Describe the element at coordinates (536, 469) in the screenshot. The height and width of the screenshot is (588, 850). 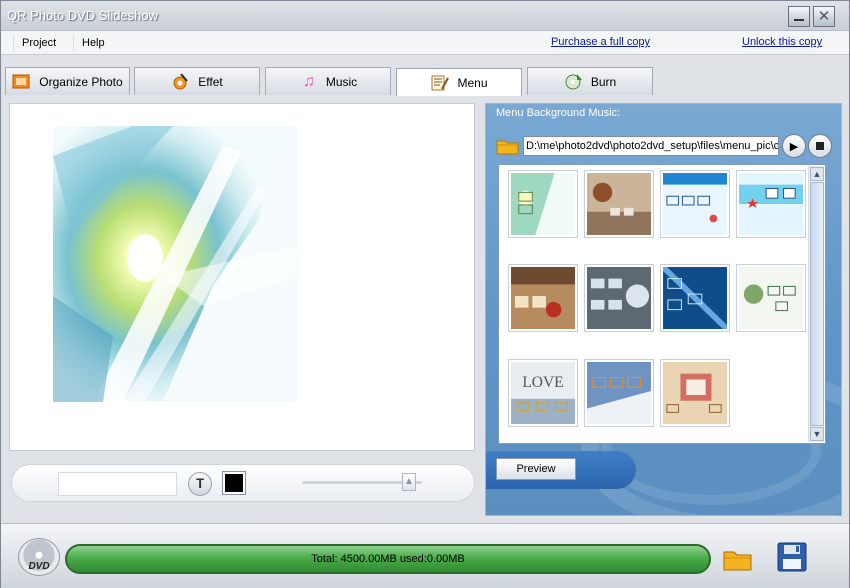
I see `preview-button: Preview` at that location.